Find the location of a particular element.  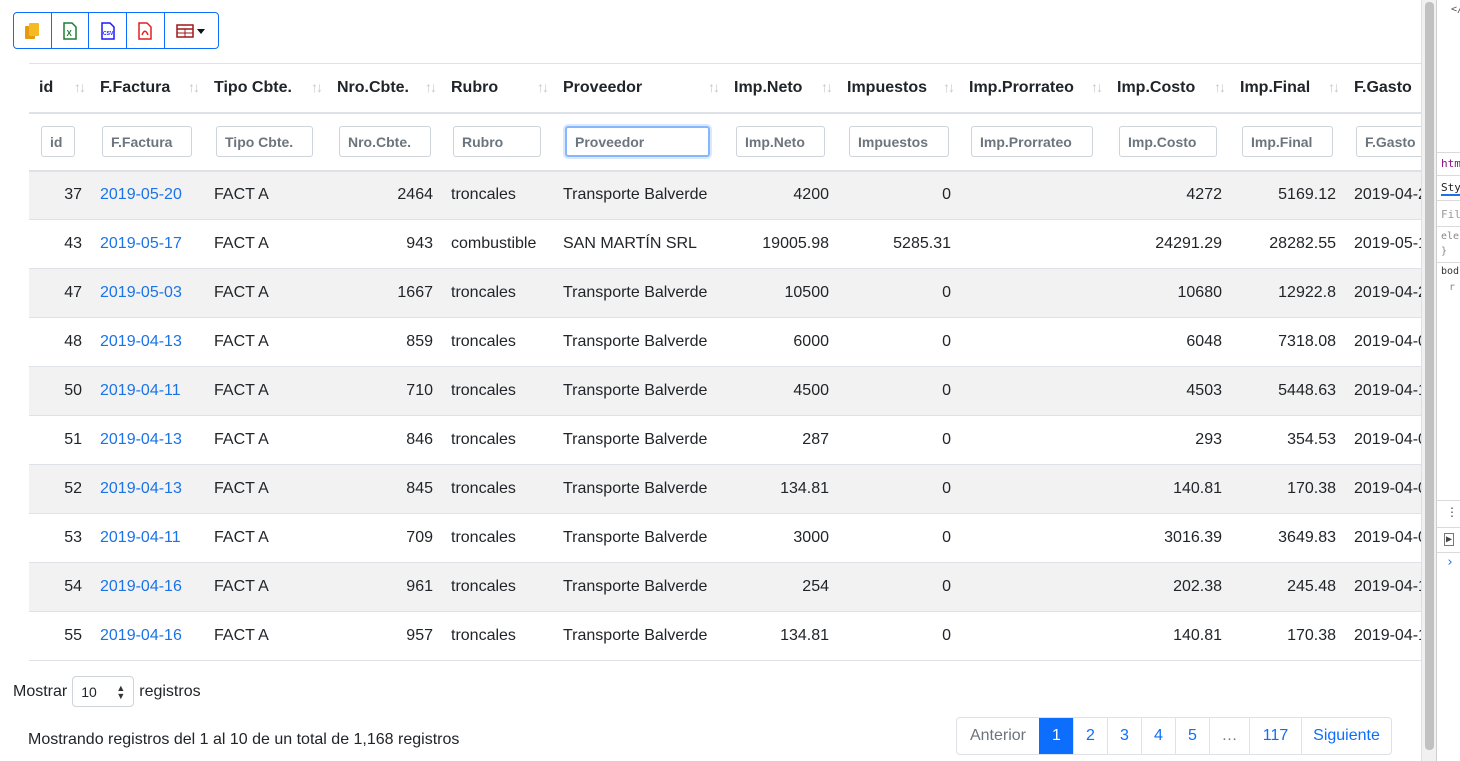

excel-button: X is located at coordinates (71, 30).